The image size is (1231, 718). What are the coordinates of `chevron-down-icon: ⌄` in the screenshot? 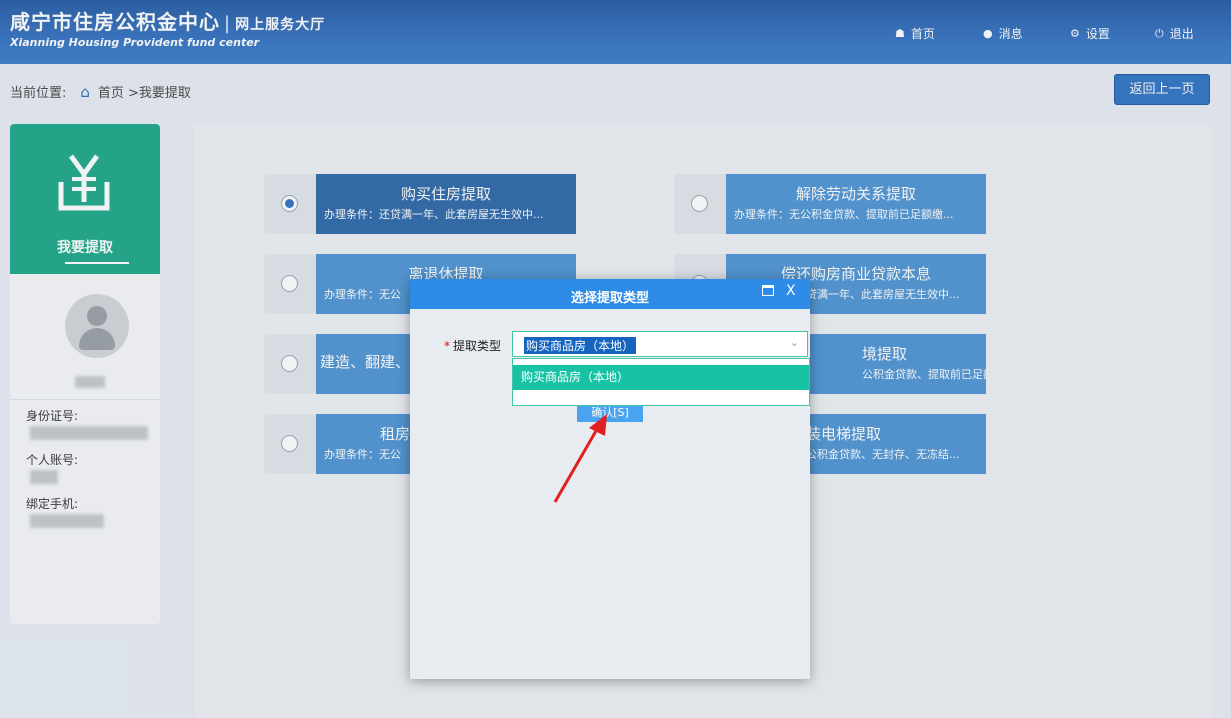 It's located at (794, 342).